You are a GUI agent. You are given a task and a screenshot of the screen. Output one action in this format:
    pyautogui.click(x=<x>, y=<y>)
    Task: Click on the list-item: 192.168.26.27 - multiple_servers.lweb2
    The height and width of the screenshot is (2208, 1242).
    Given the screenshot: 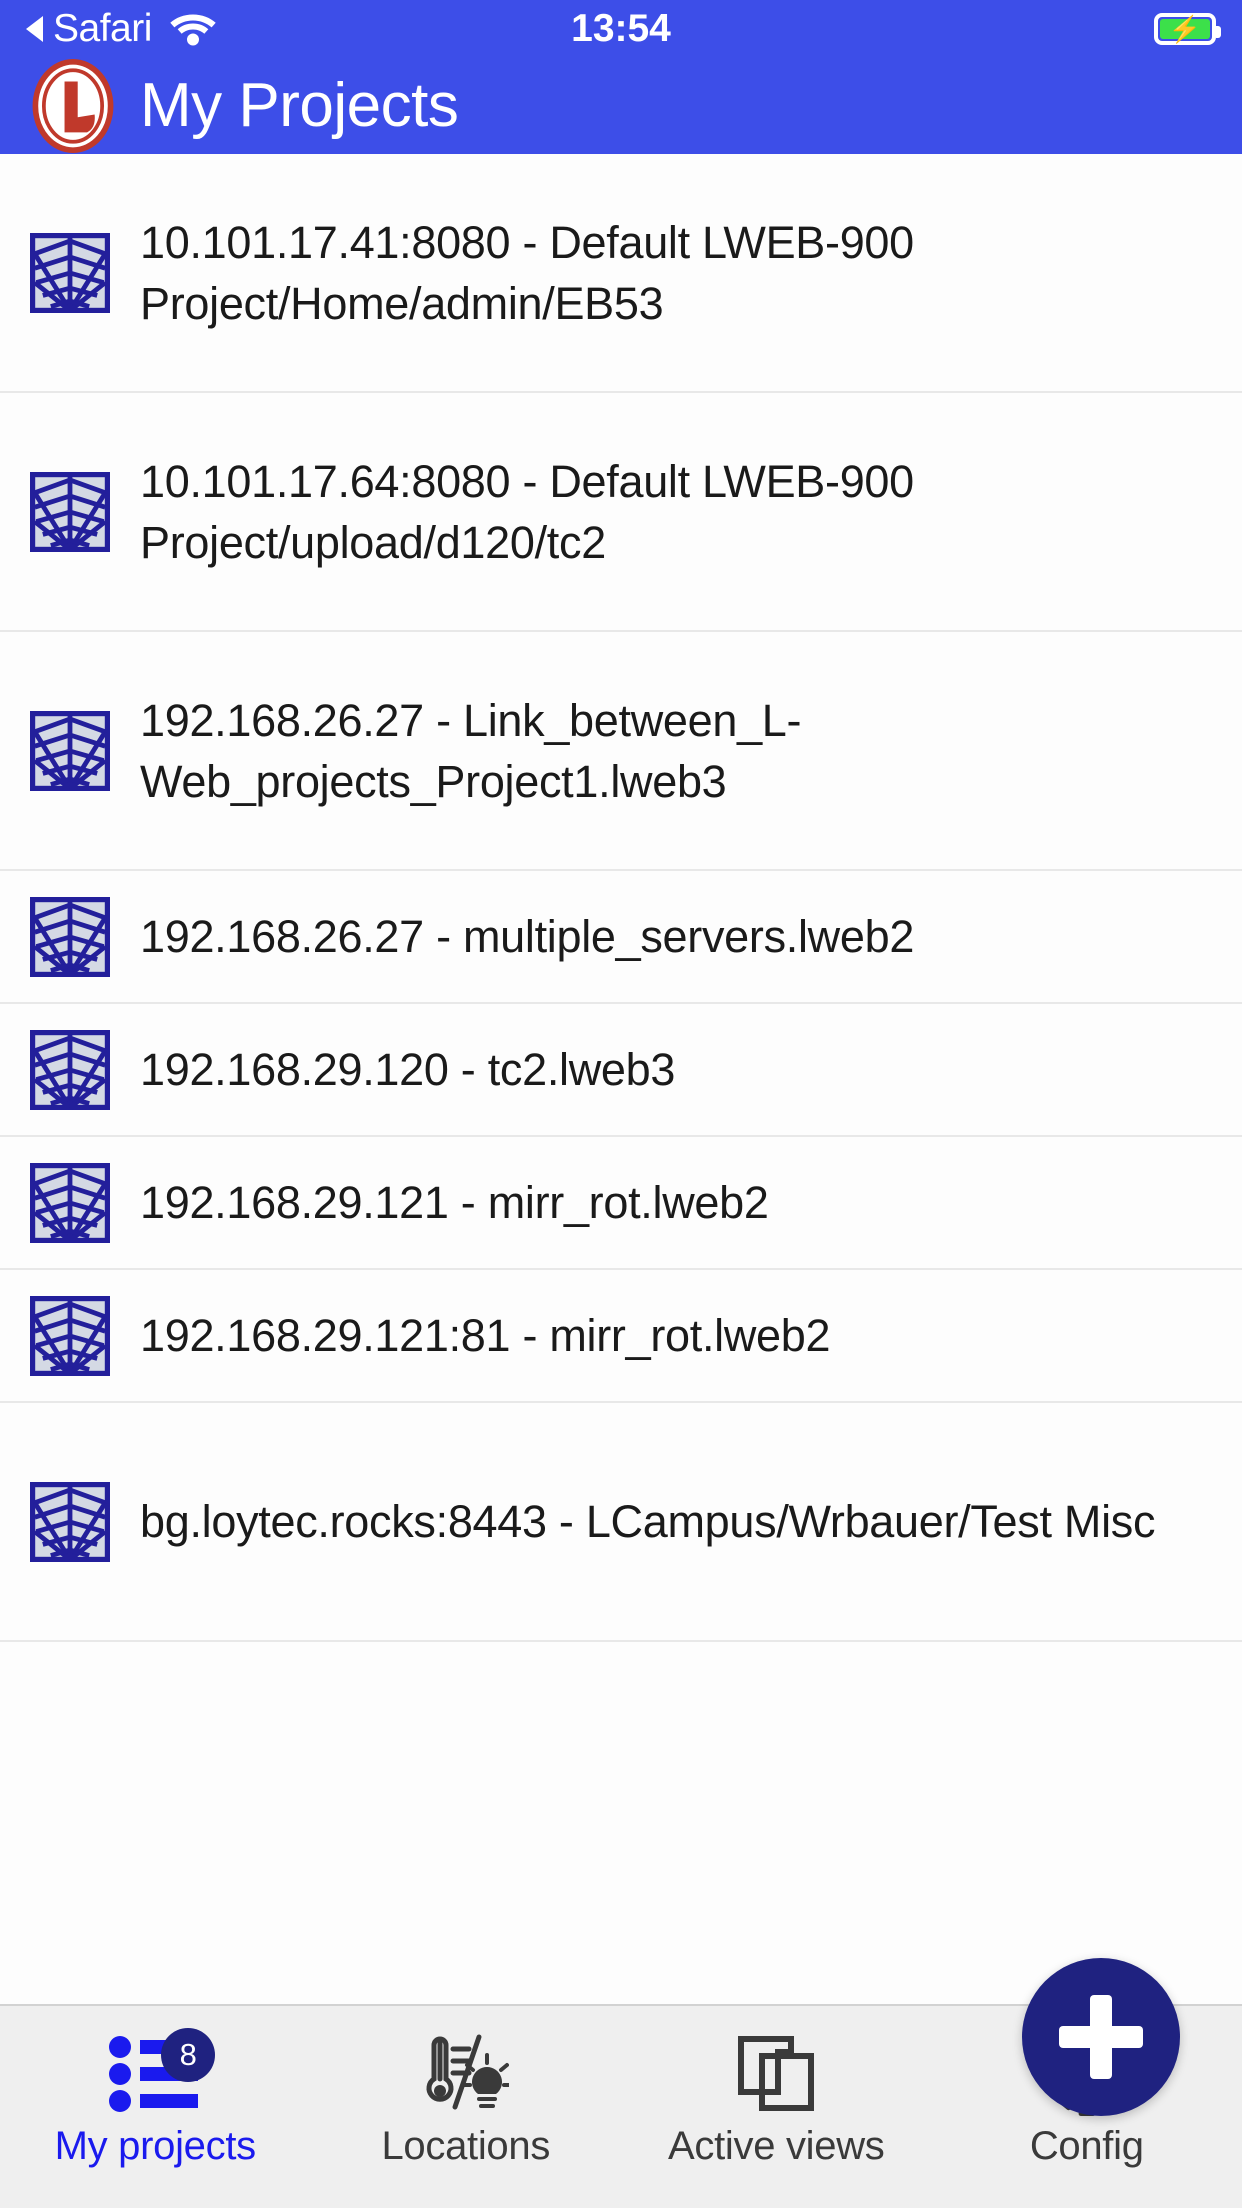 What is the action you would take?
    pyautogui.click(x=621, y=937)
    